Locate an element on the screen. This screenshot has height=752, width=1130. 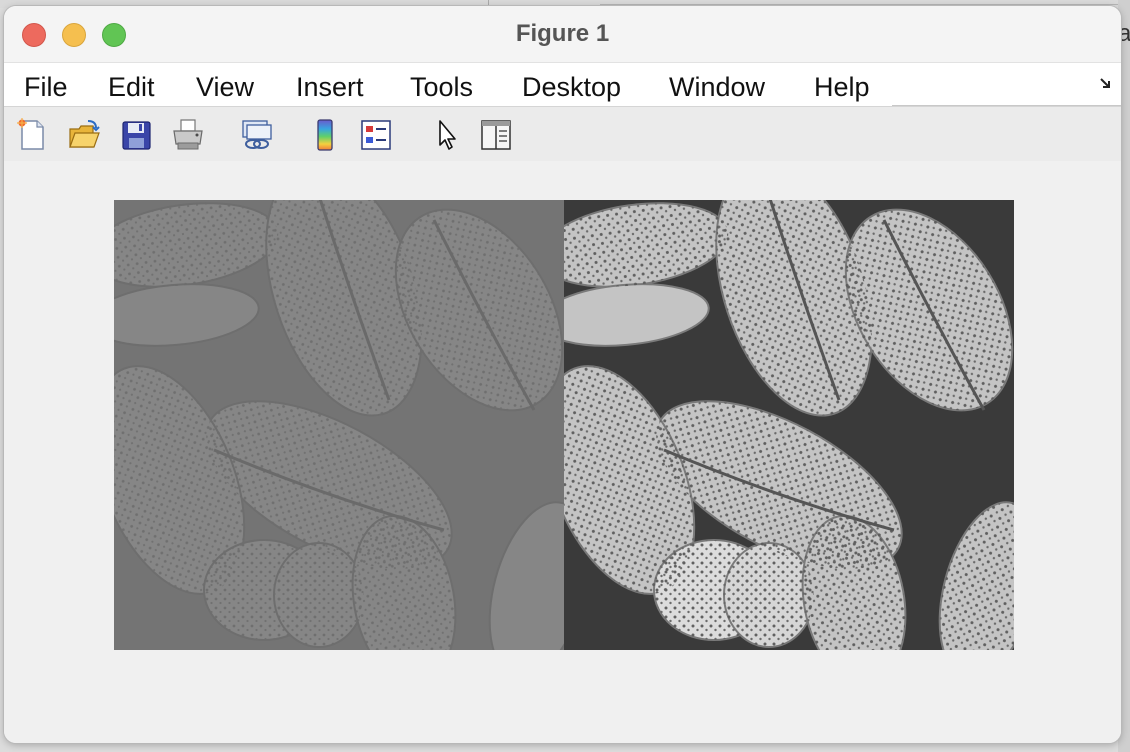
menu-desktop: Desktop is located at coordinates (571, 87).